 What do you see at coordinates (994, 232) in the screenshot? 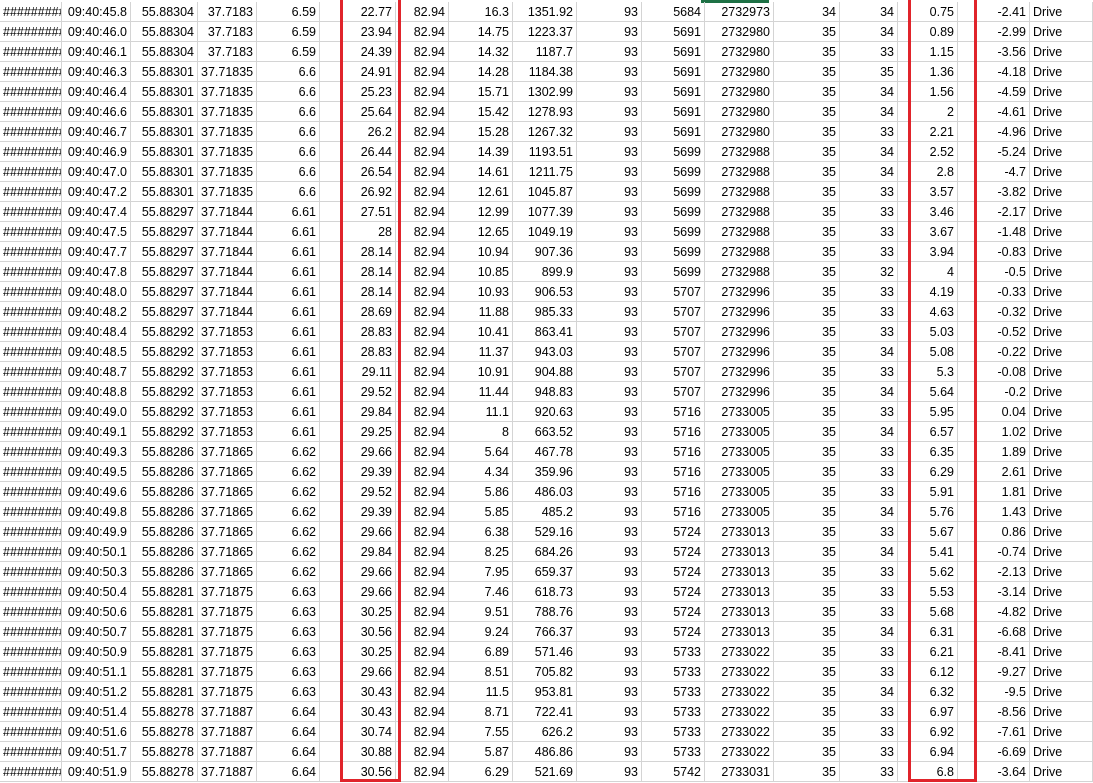
I see `cell-value-f: -1.48` at bounding box center [994, 232].